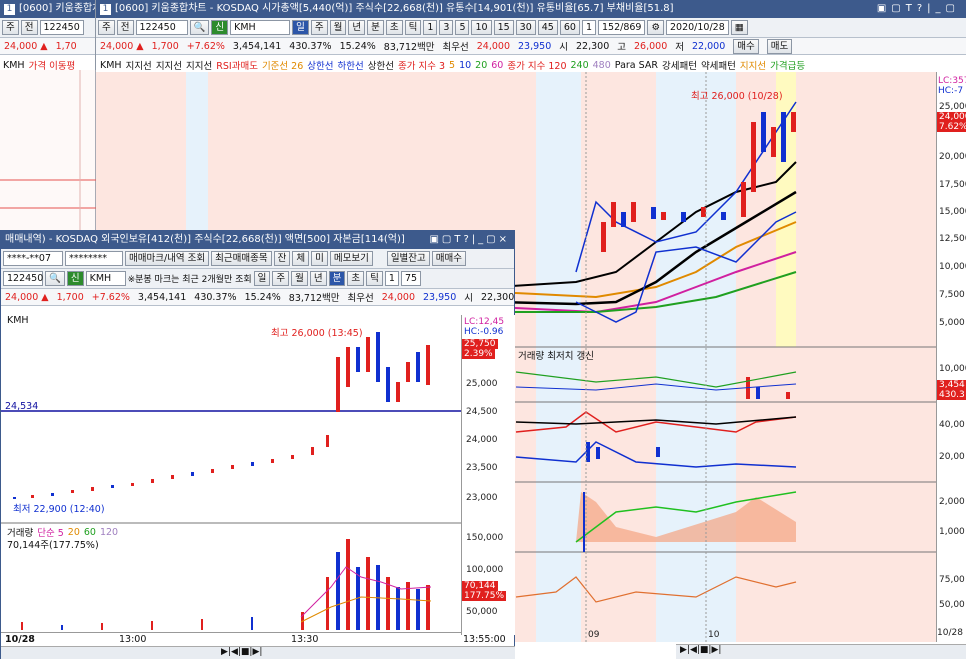 Image resolution: width=966 pixels, height=659 pixels. What do you see at coordinates (10, 27) in the screenshot?
I see `left-mode-select: 주` at bounding box center [10, 27].